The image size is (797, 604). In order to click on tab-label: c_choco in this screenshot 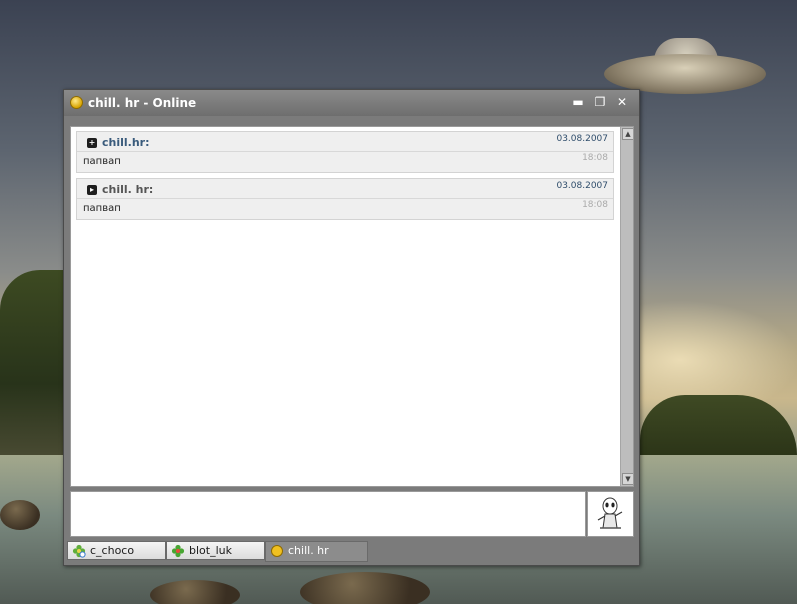, I will do `click(112, 550)`.